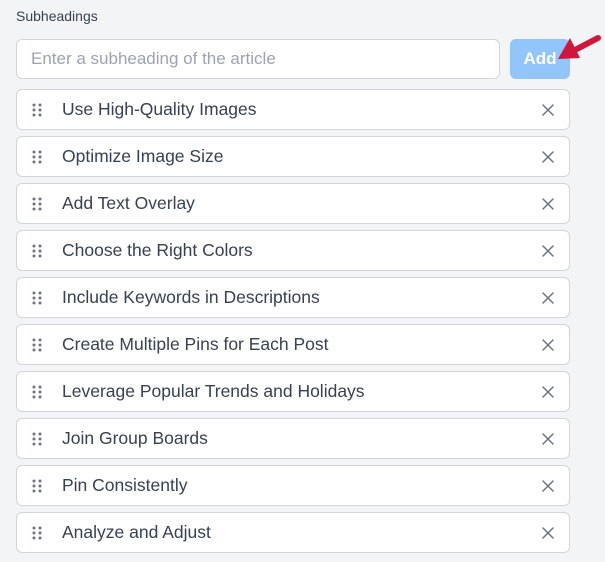 The image size is (605, 562). I want to click on add-subheading-row: Add, so click(293, 59).